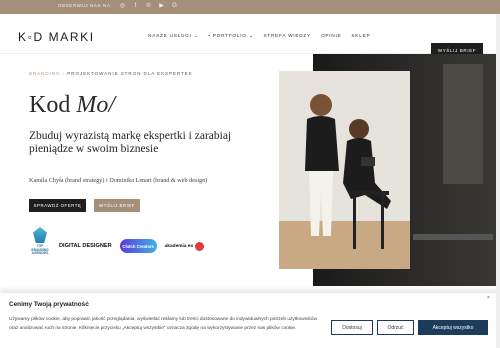 This screenshot has height=348, width=500. I want to click on page-scrollbar, so click(498, 181).